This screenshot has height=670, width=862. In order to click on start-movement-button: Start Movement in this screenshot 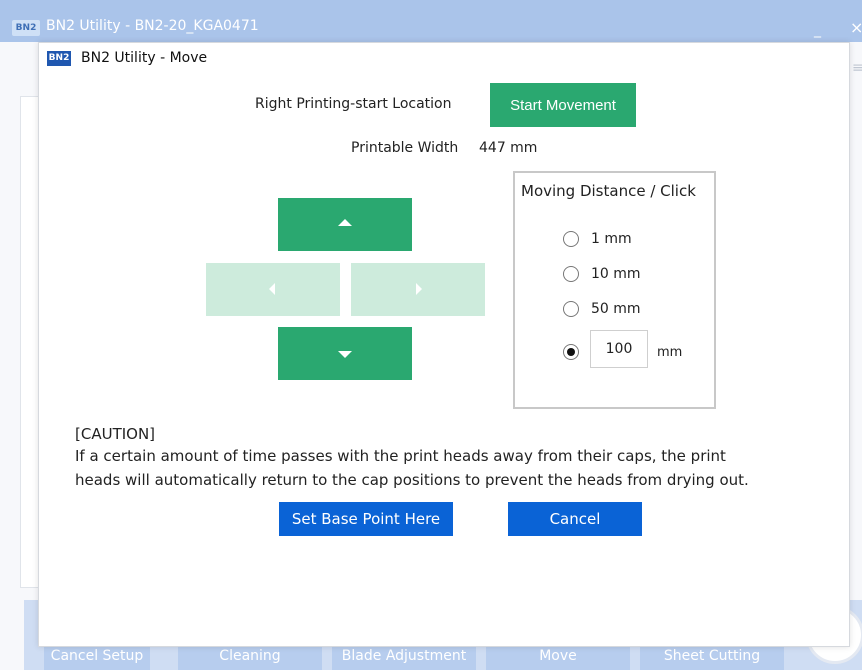, I will do `click(563, 105)`.